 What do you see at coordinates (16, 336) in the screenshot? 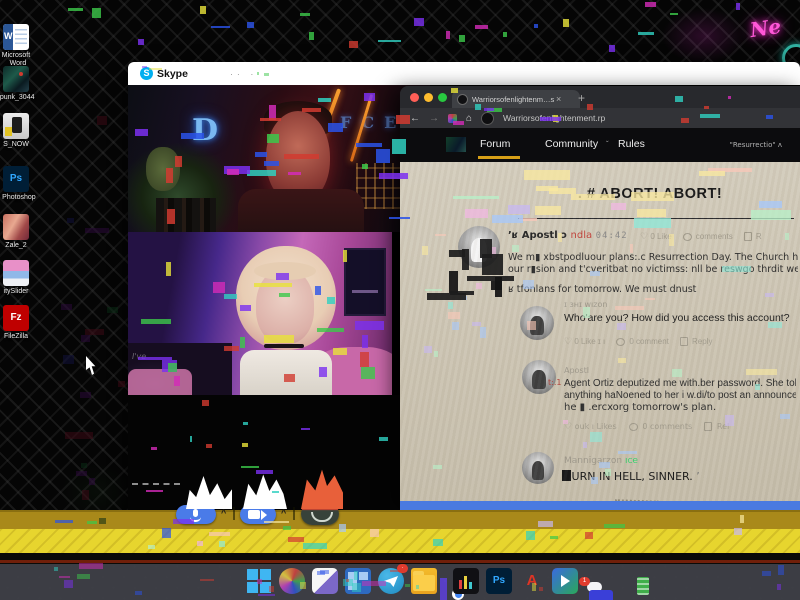
I see `desktop-icon-label: FileZilla` at bounding box center [16, 336].